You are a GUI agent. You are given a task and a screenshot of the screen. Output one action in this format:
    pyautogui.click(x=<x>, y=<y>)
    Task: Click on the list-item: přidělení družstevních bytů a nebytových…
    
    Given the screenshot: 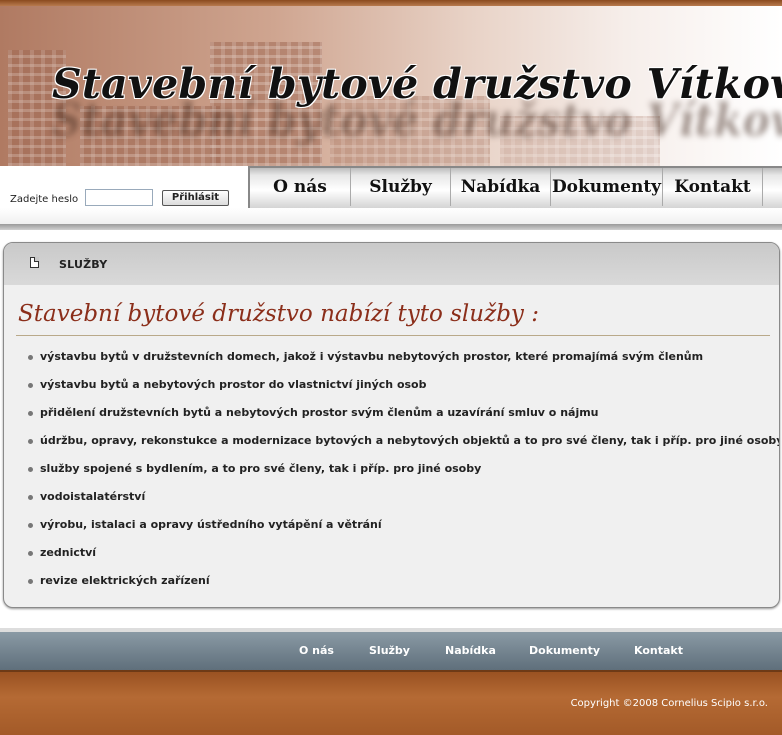 What is the action you would take?
    pyautogui.click(x=391, y=417)
    